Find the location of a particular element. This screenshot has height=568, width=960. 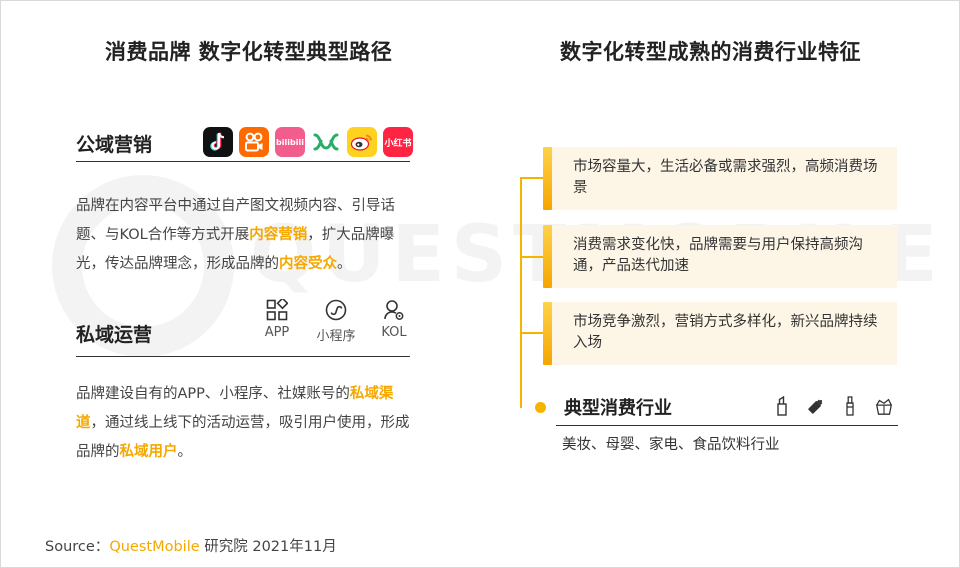

highlight-content-marketing: 内容营销 is located at coordinates (278, 235).